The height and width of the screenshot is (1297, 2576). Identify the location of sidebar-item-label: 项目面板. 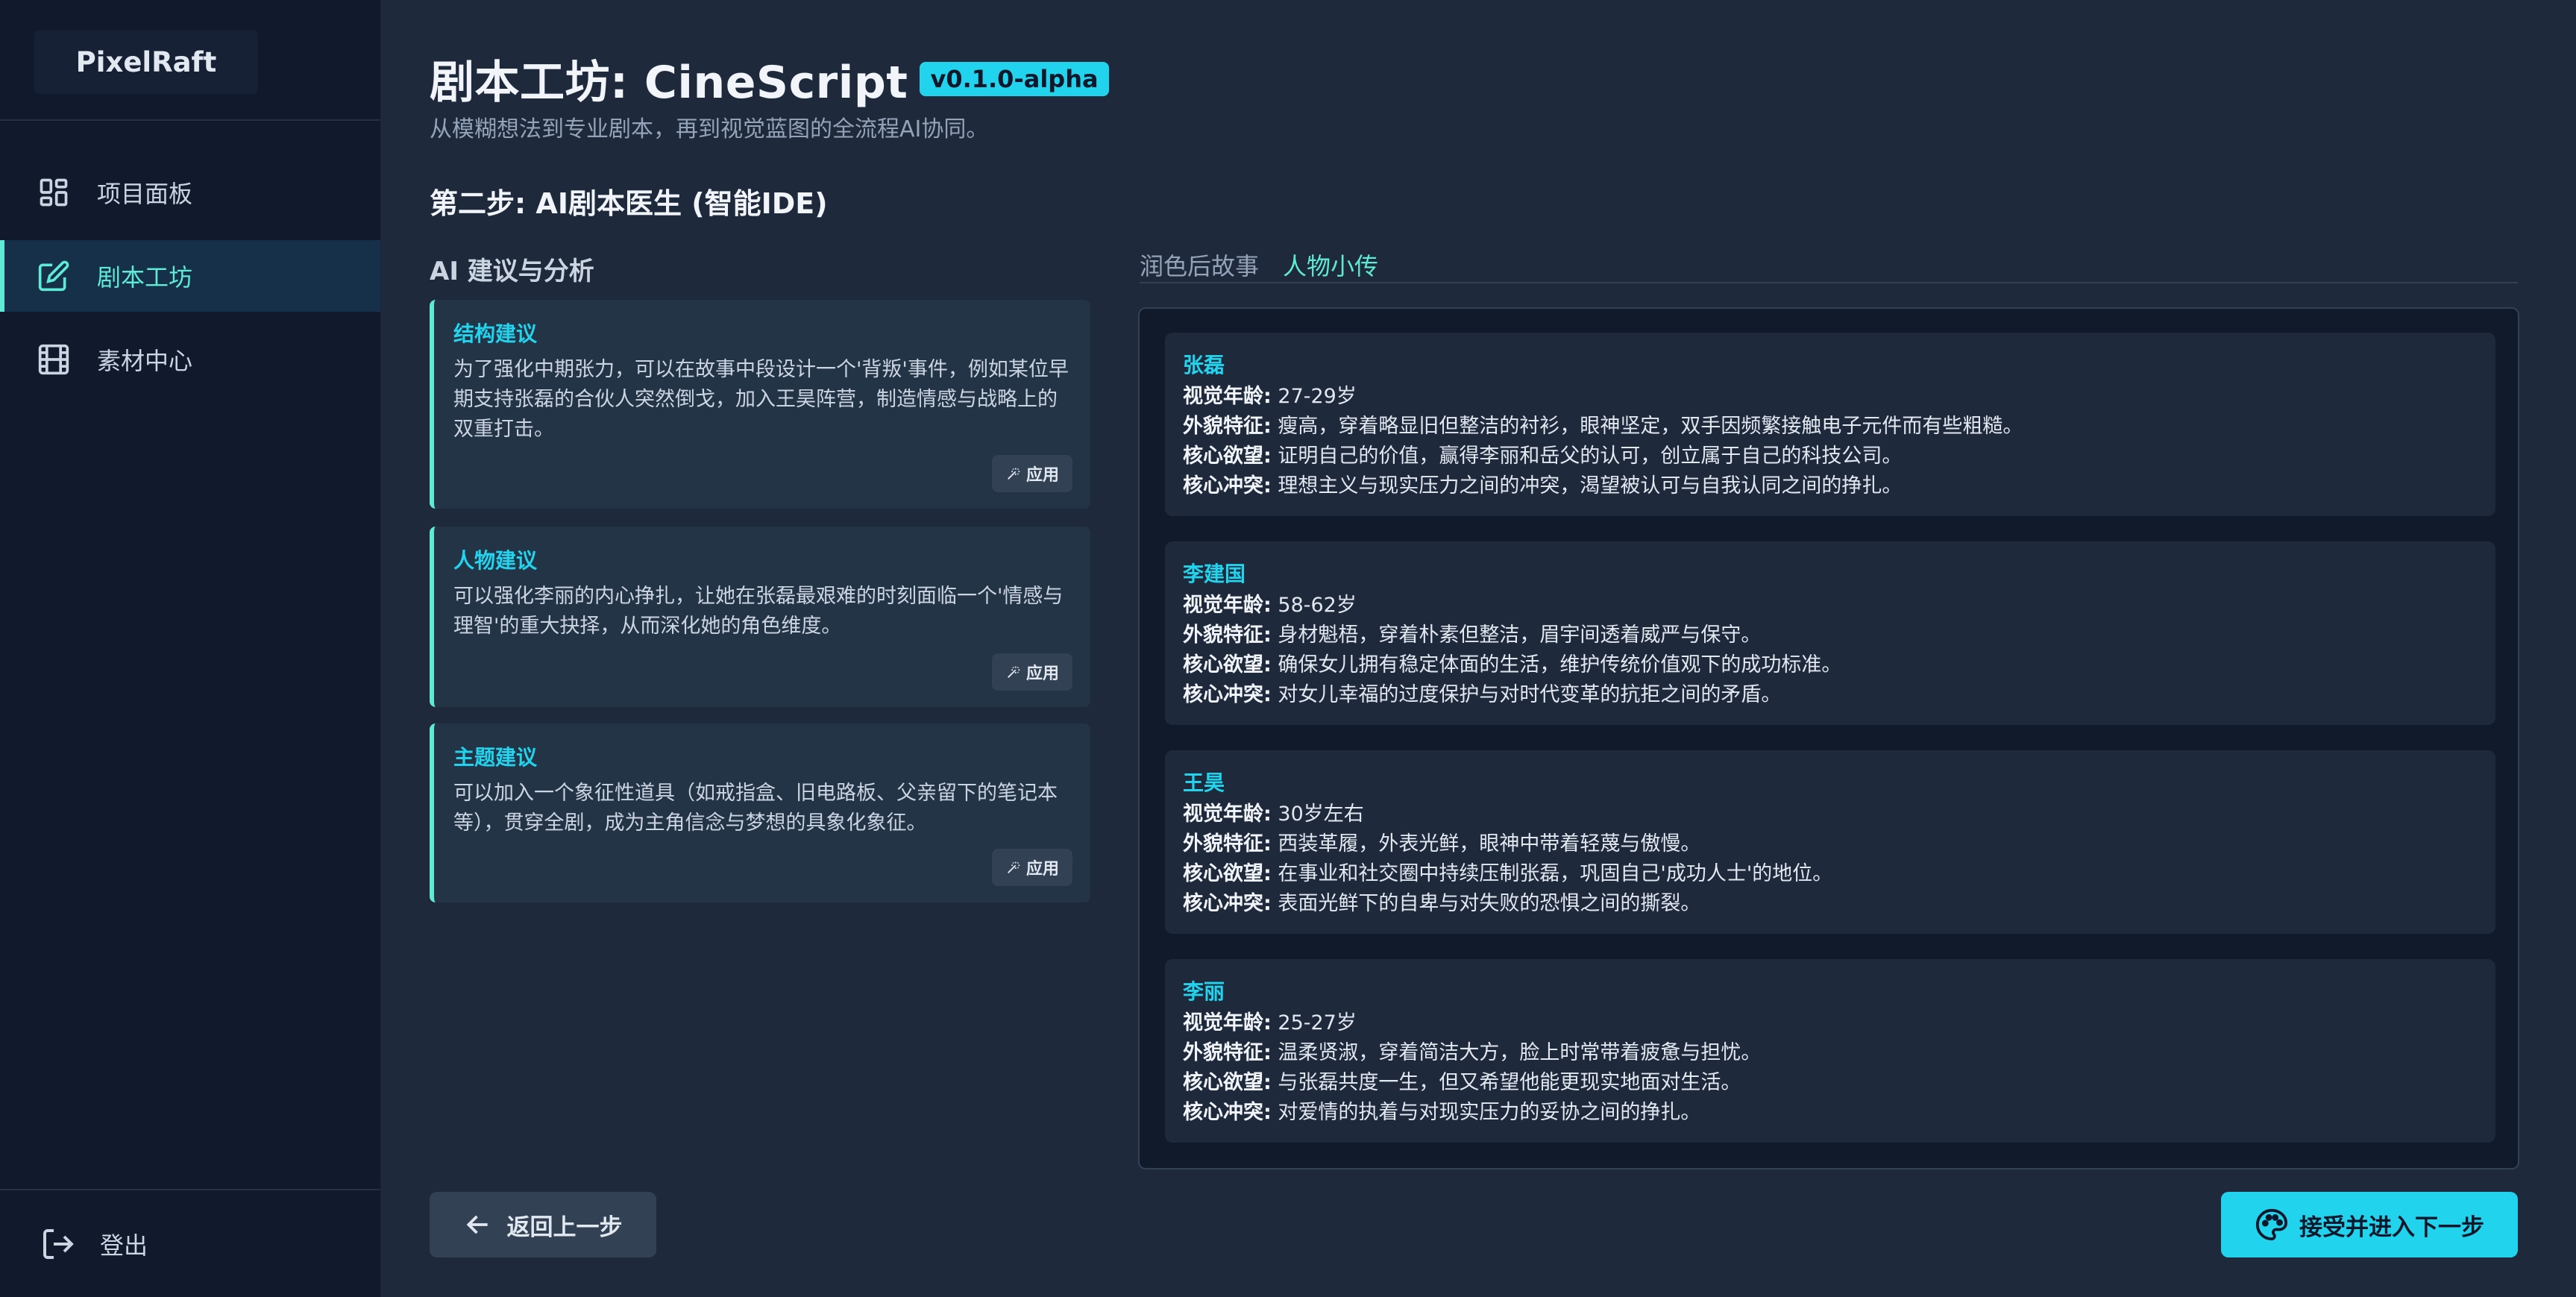
(145, 194).